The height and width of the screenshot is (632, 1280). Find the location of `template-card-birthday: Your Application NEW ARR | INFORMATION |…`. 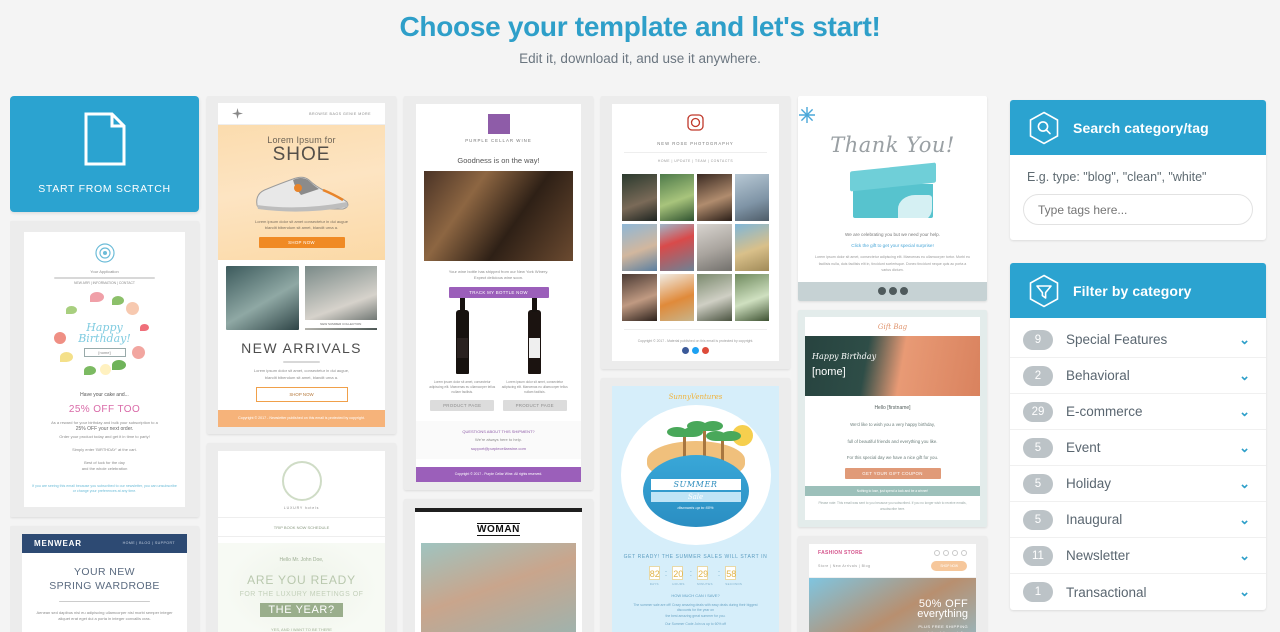

template-card-birthday: Your Application NEW ARR | INFORMATION |… is located at coordinates (104, 368).